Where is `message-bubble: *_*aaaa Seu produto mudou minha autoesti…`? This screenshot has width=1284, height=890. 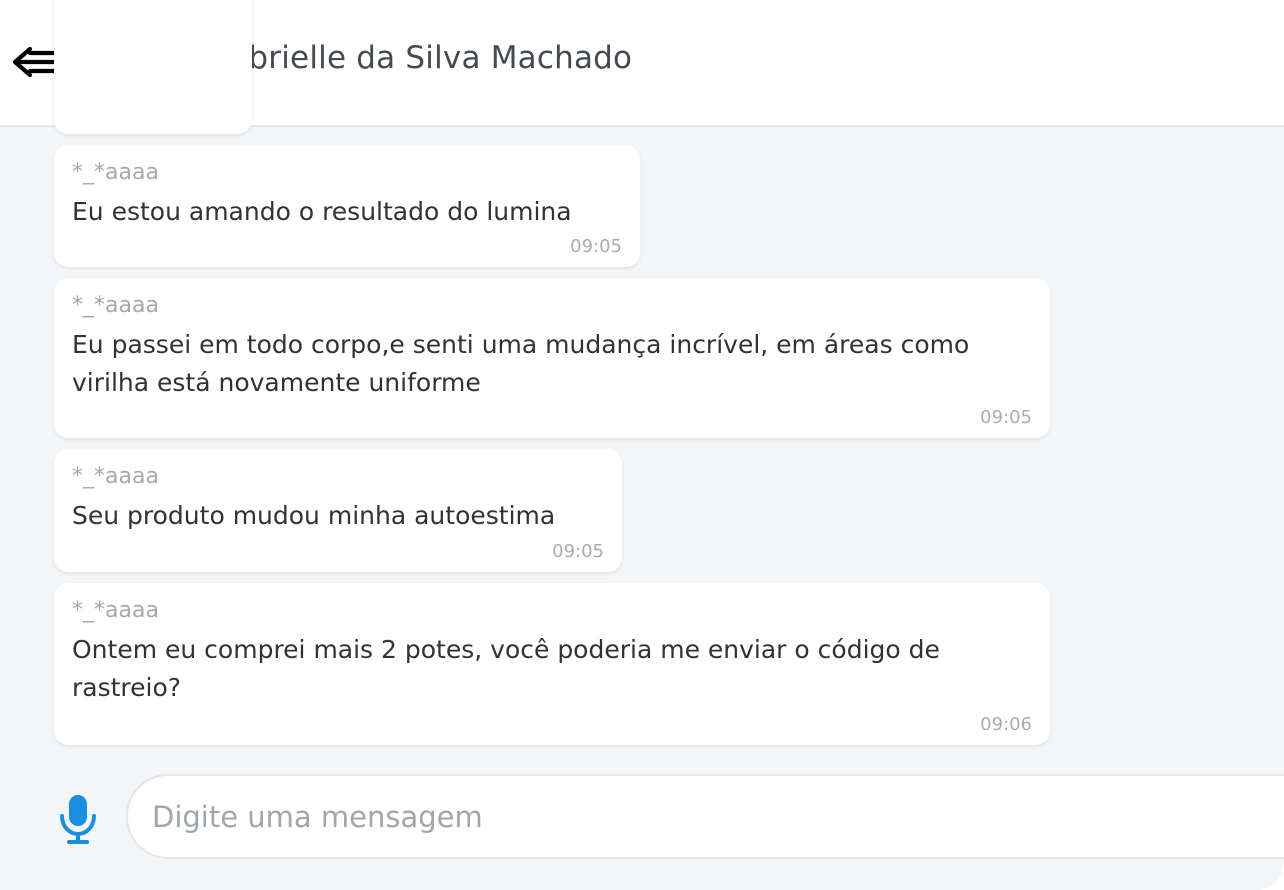
message-bubble: *_*aaaa Seu produto mudou minha autoesti… is located at coordinates (338, 510).